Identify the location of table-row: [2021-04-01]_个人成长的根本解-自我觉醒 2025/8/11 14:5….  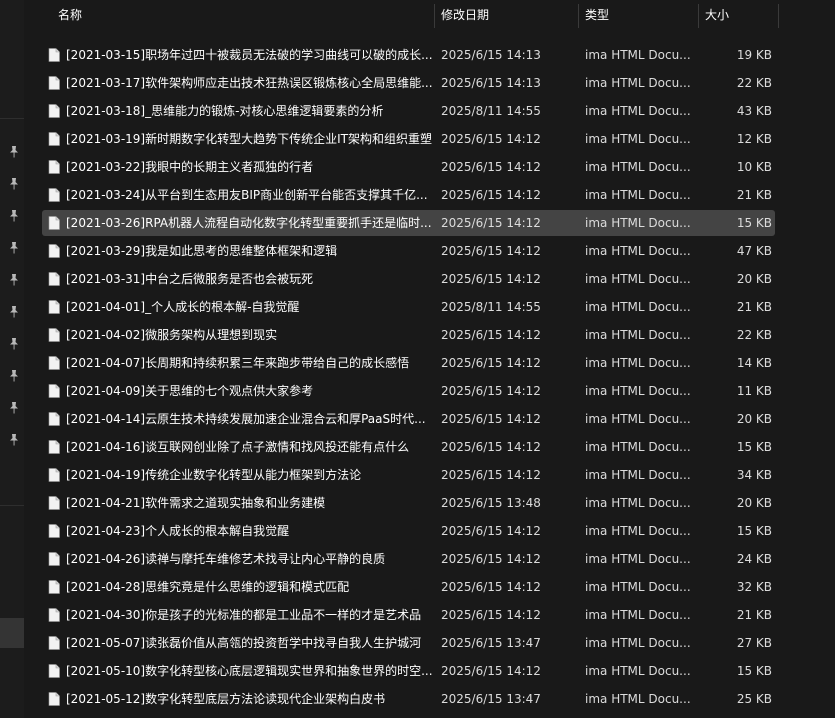
(408, 307).